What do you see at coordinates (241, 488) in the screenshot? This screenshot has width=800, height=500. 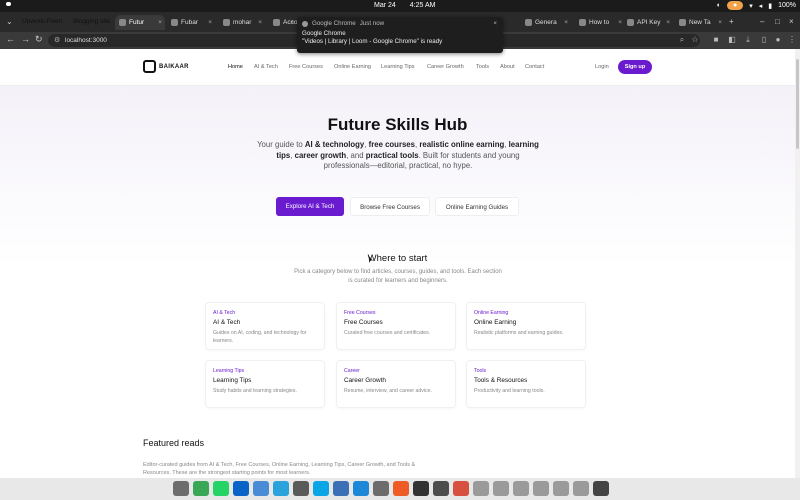 I see `outlook-icon` at bounding box center [241, 488].